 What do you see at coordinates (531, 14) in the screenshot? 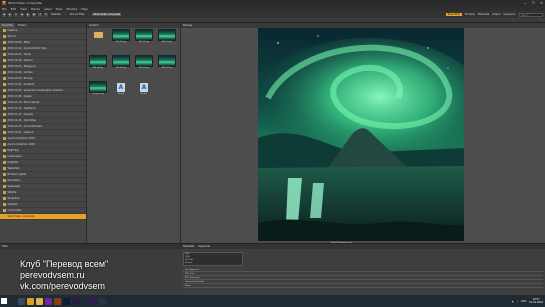
I see `search-input: Search` at bounding box center [531, 14].